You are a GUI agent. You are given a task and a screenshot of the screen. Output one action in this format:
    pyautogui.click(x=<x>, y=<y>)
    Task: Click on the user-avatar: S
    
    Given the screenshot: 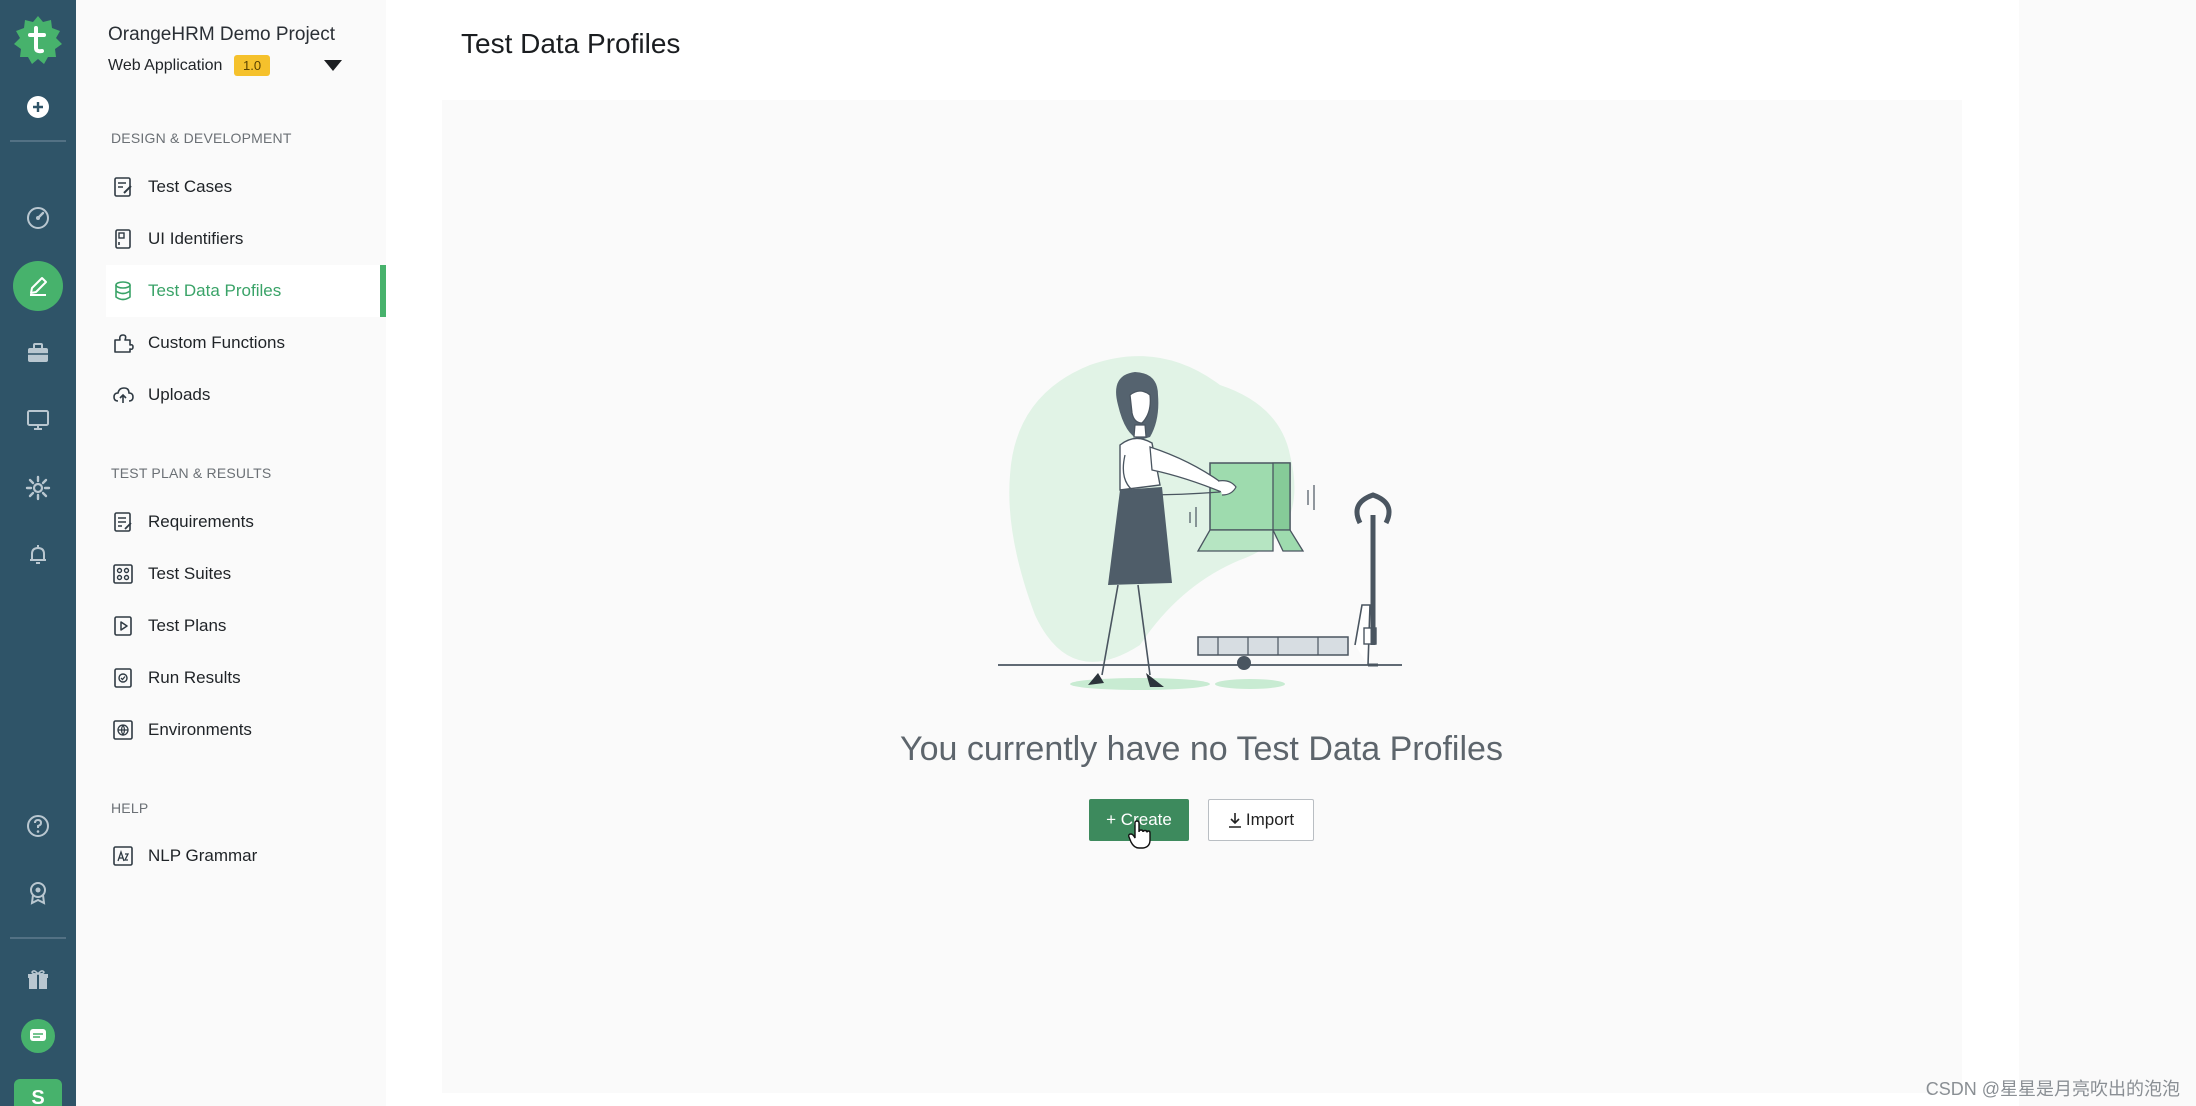 What is the action you would take?
    pyautogui.click(x=38, y=1092)
    